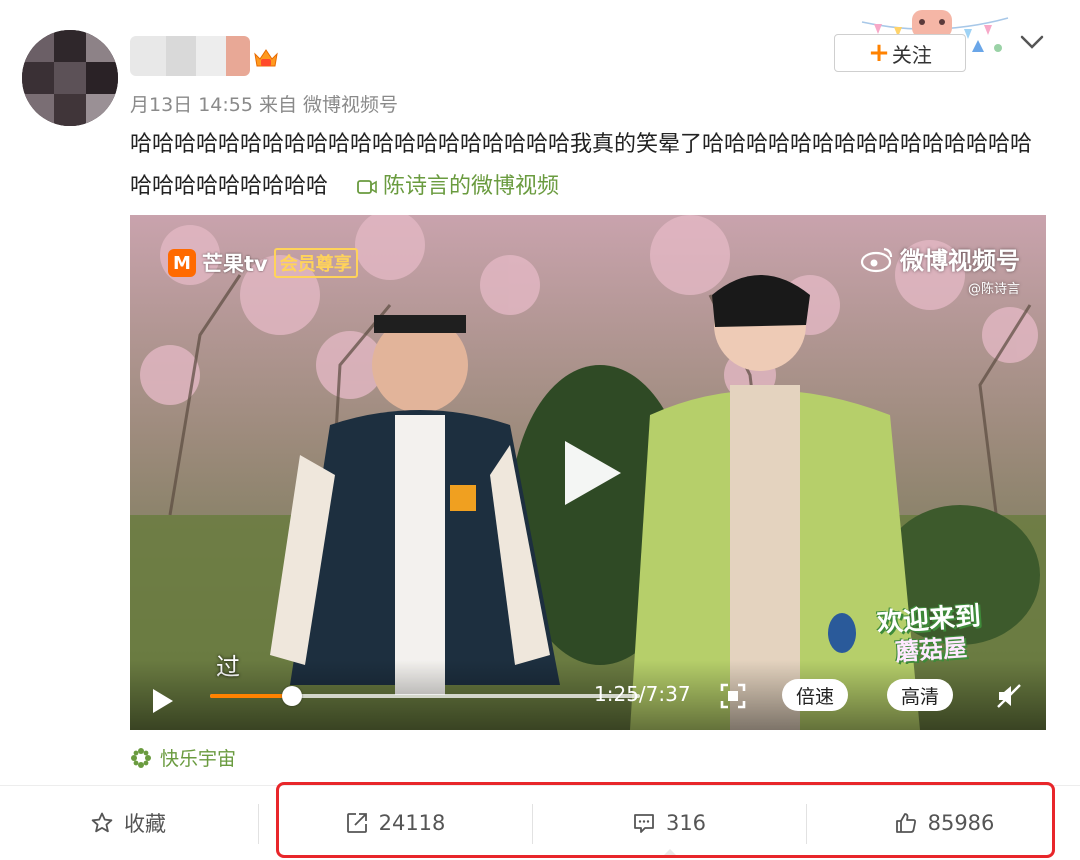 This screenshot has width=1080, height=860. What do you see at coordinates (141, 757) in the screenshot?
I see `flower-icon` at bounding box center [141, 757].